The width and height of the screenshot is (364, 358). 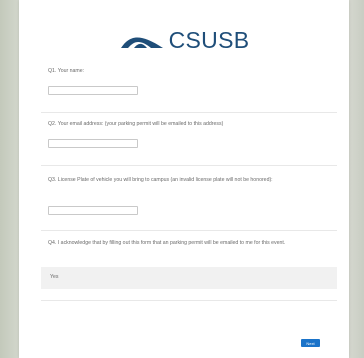 I want to click on mountain-logo-icon, so click(x=141, y=42).